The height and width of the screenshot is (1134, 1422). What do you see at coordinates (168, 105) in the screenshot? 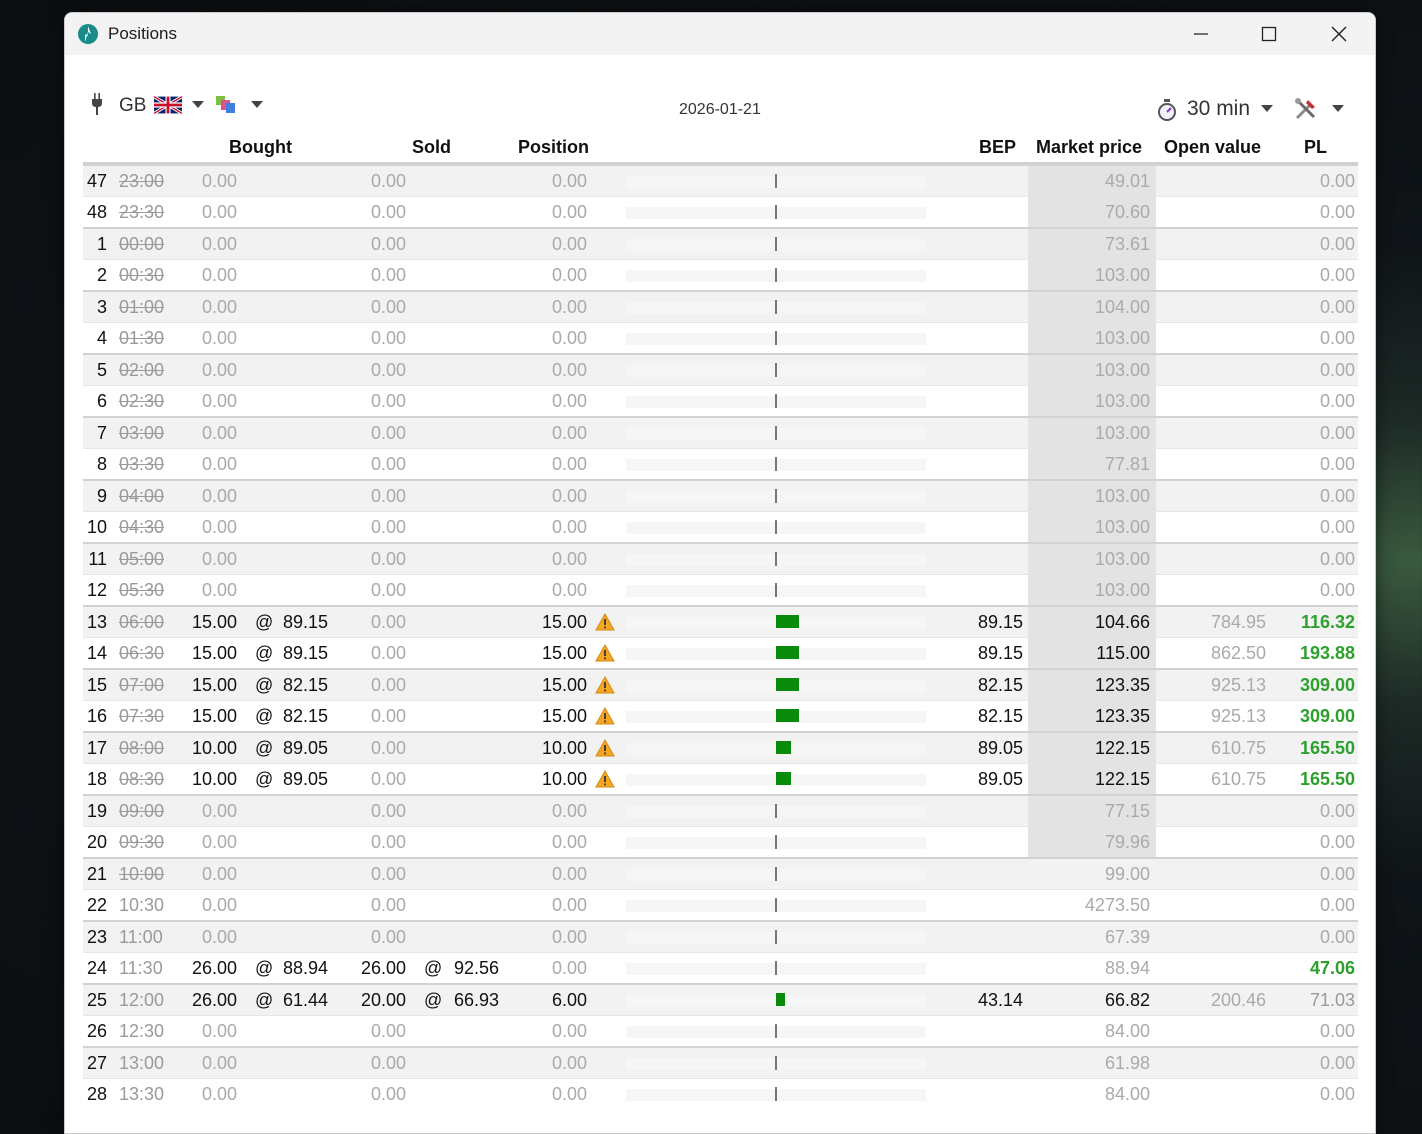
I see `uk-flag-icon` at bounding box center [168, 105].